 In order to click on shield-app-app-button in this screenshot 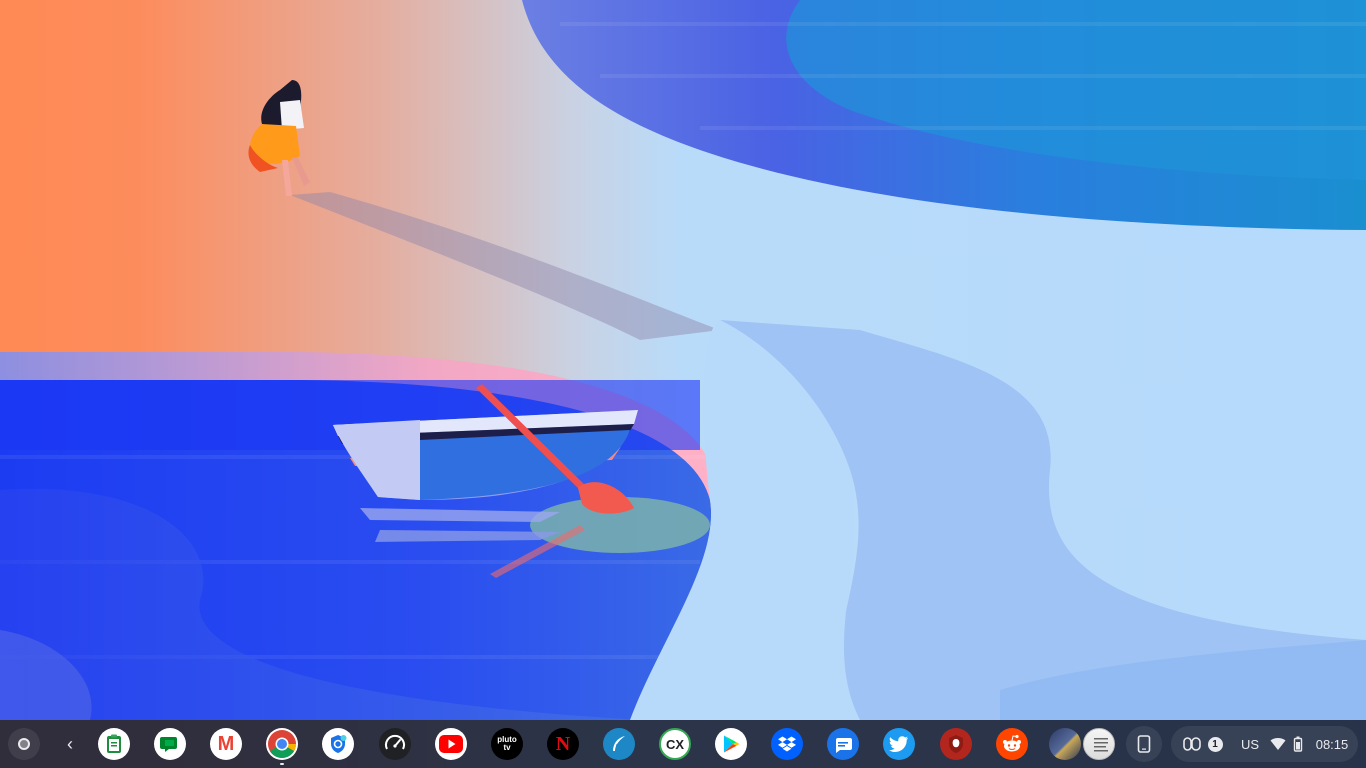, I will do `click(956, 744)`.